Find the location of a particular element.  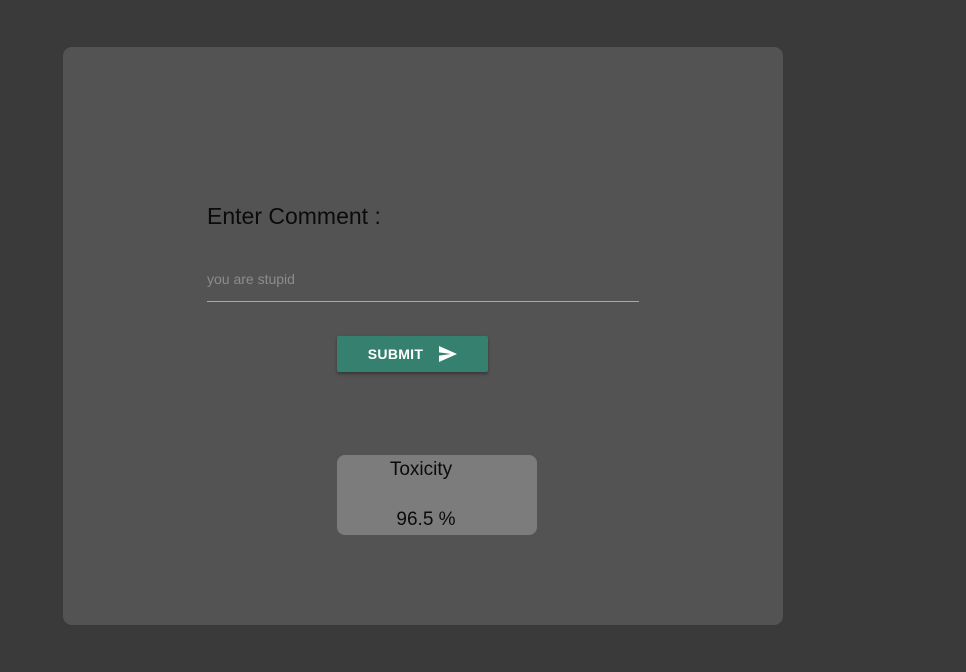

submit-button: SUBMIT is located at coordinates (412, 354).